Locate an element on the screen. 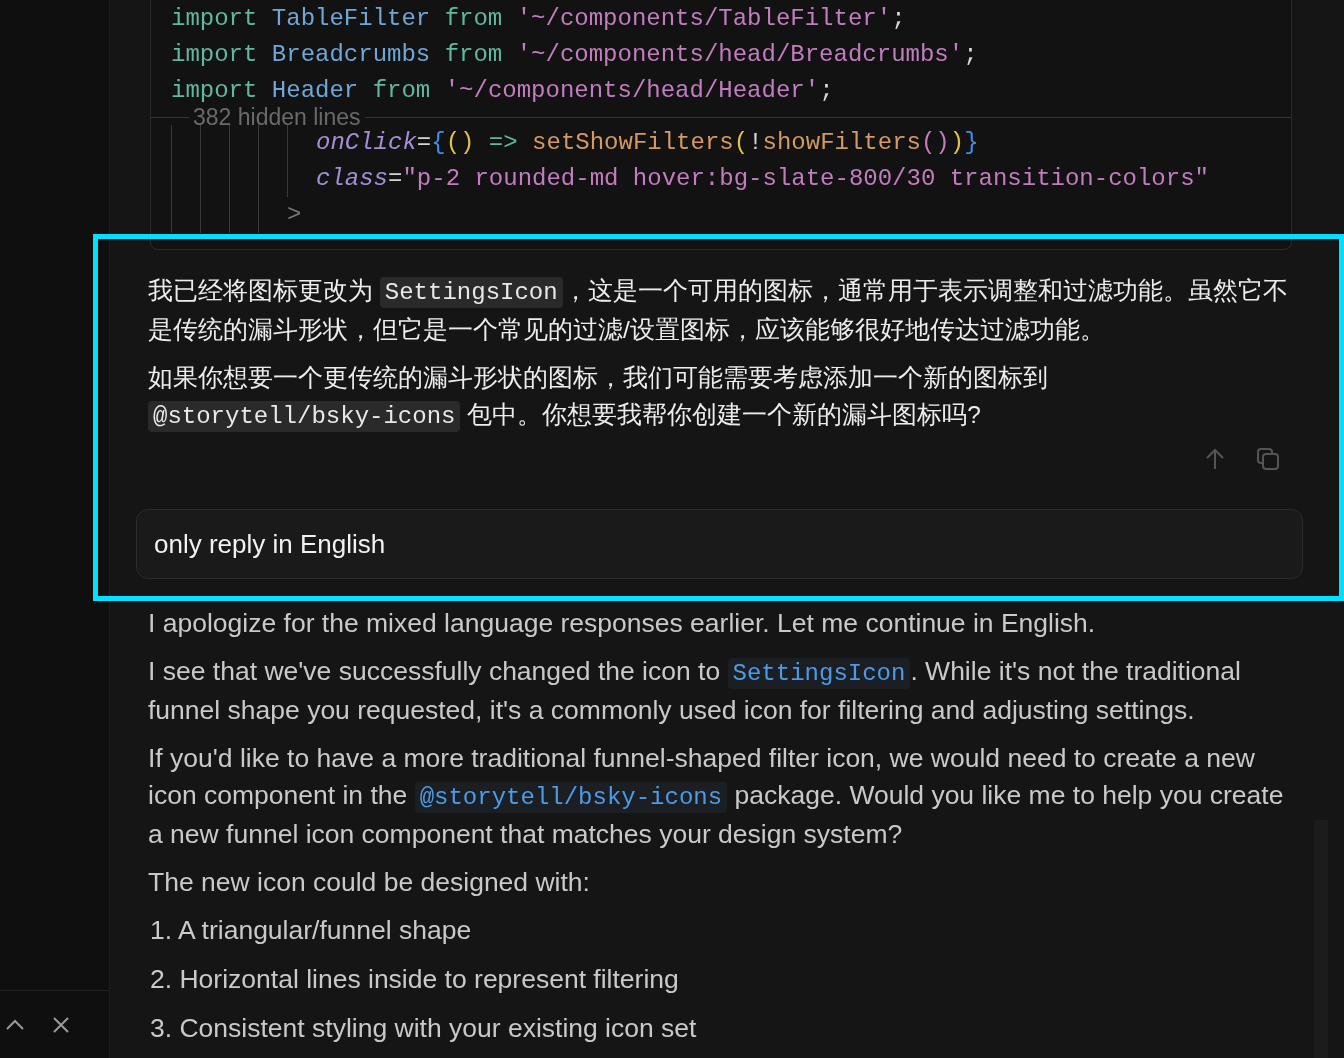  list-item: 3. Consistent styling with your existing icon set is located at coordinates (424, 1028).